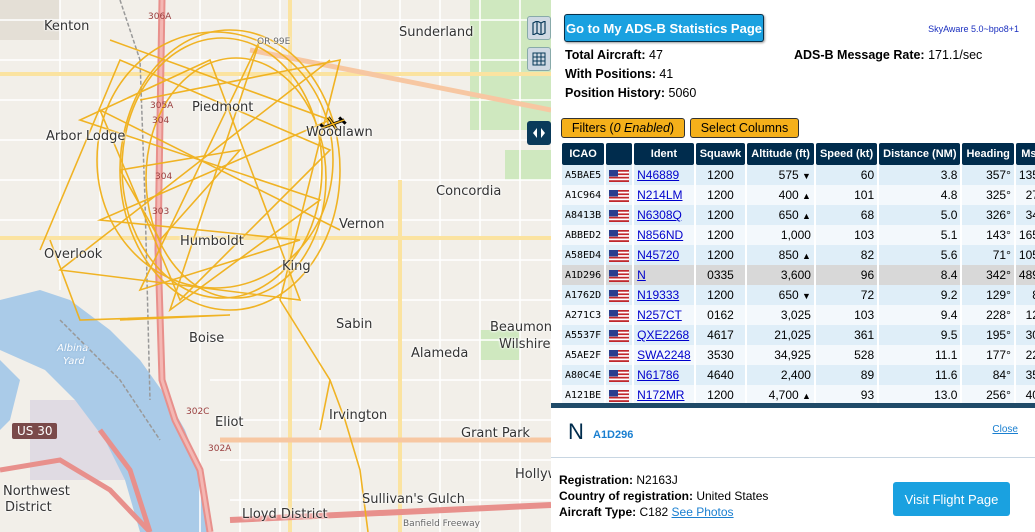 The image size is (1035, 532). Describe the element at coordinates (539, 133) in the screenshot. I see `collapse-arrows-icon` at that location.